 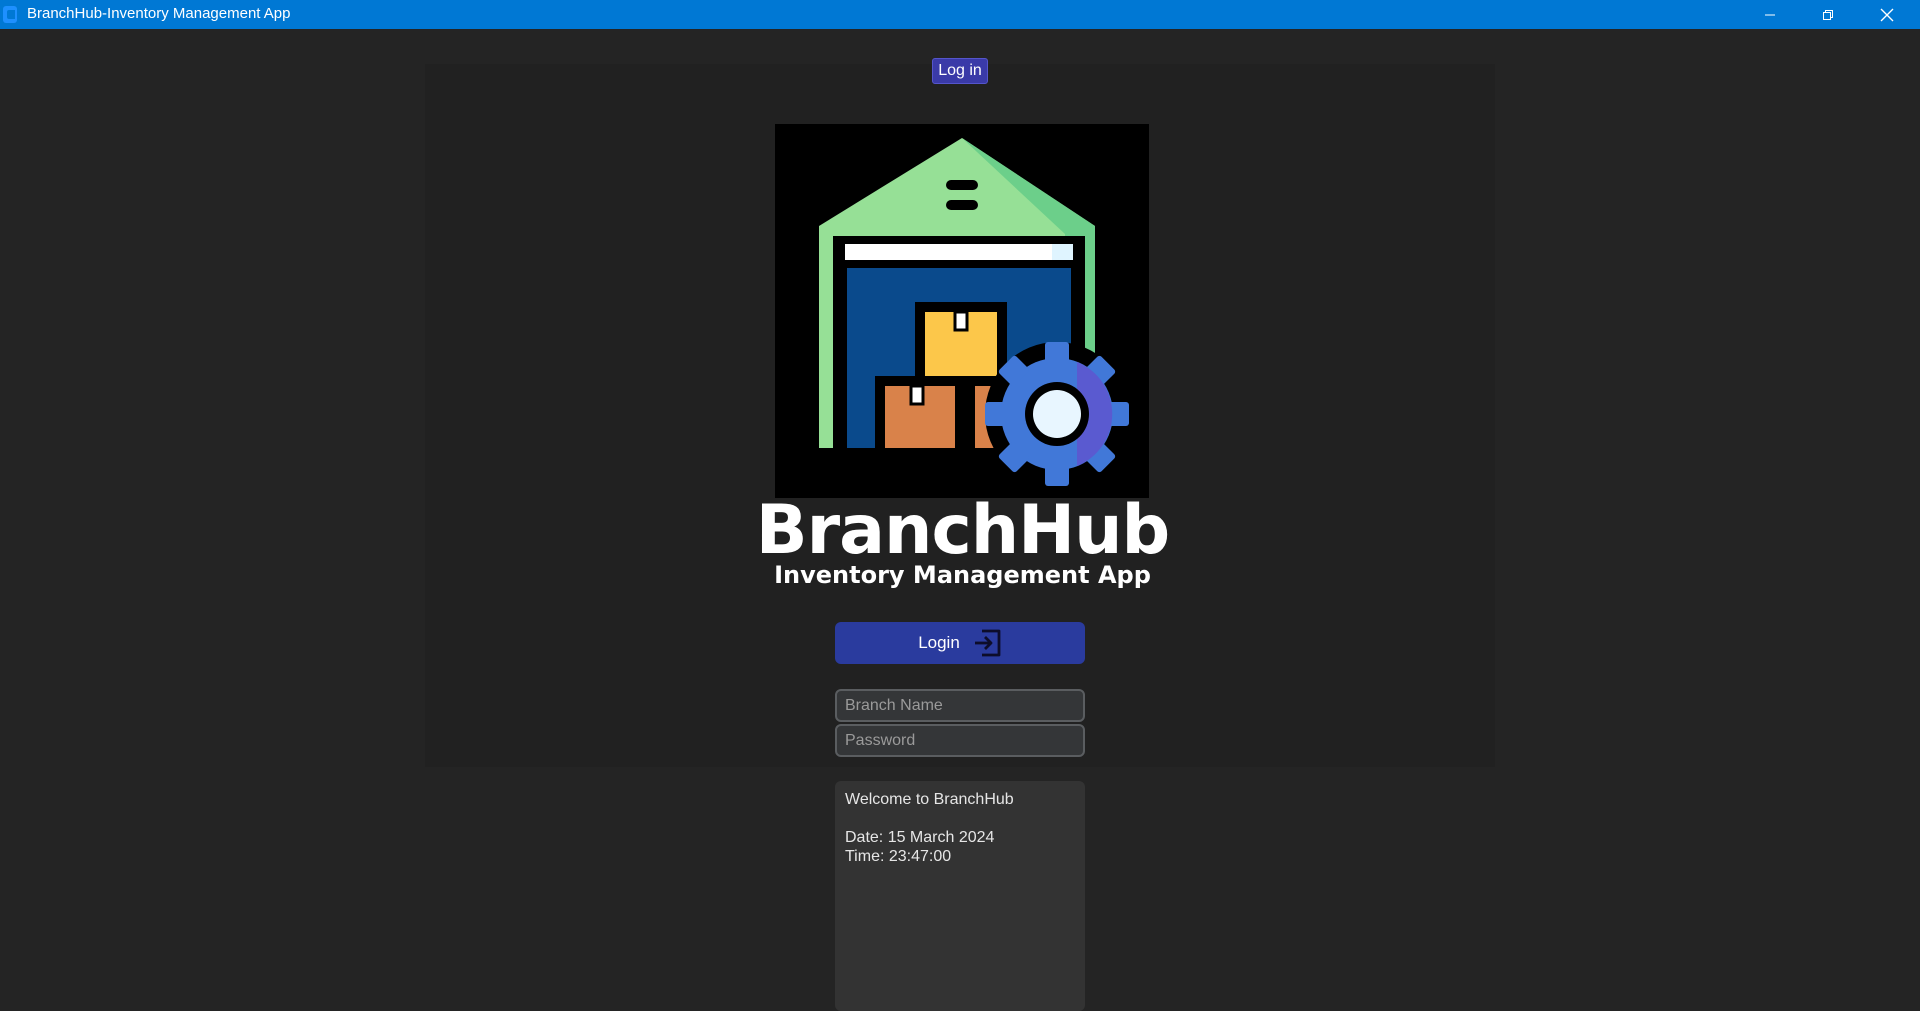 I want to click on login-button: Login, so click(x=960, y=643).